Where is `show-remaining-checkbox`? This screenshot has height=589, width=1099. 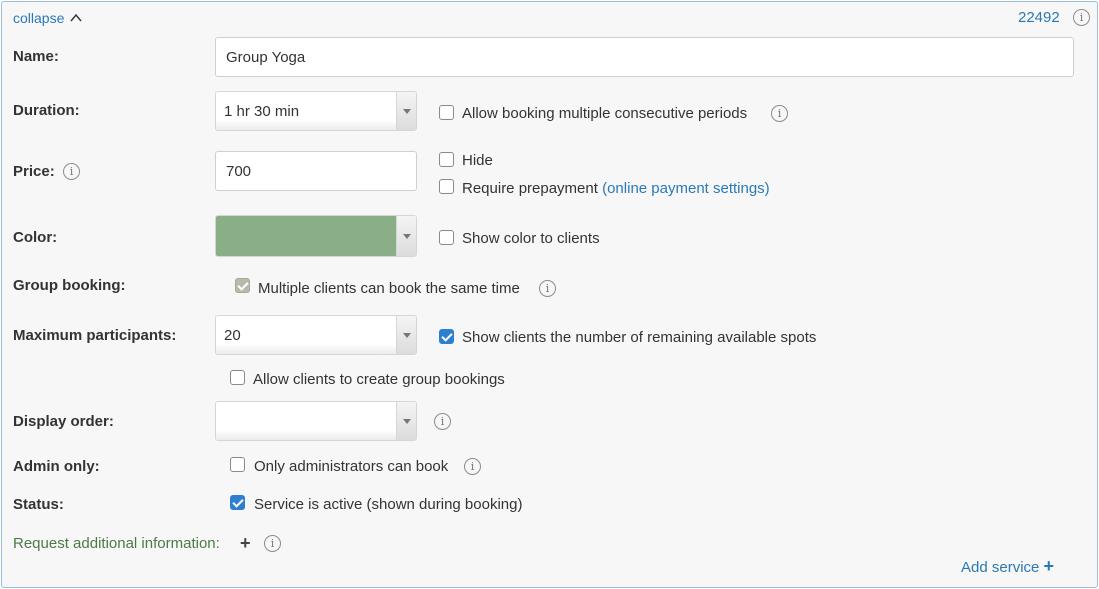 show-remaining-checkbox is located at coordinates (446, 336).